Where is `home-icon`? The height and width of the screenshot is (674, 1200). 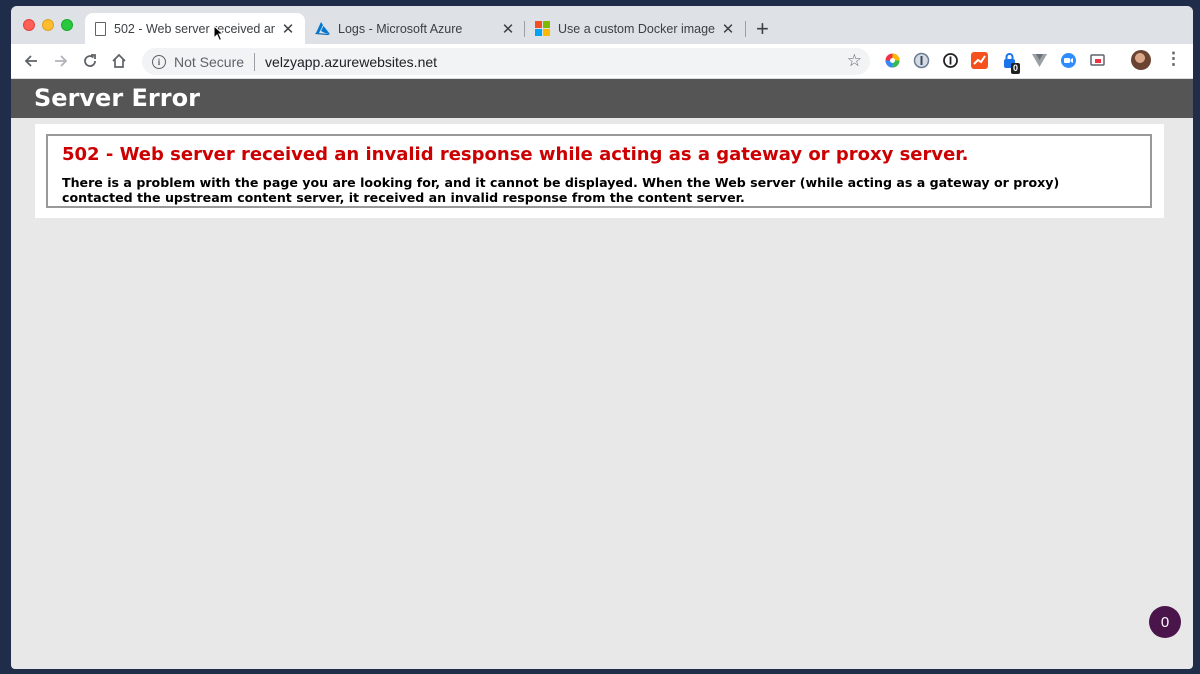 home-icon is located at coordinates (119, 60).